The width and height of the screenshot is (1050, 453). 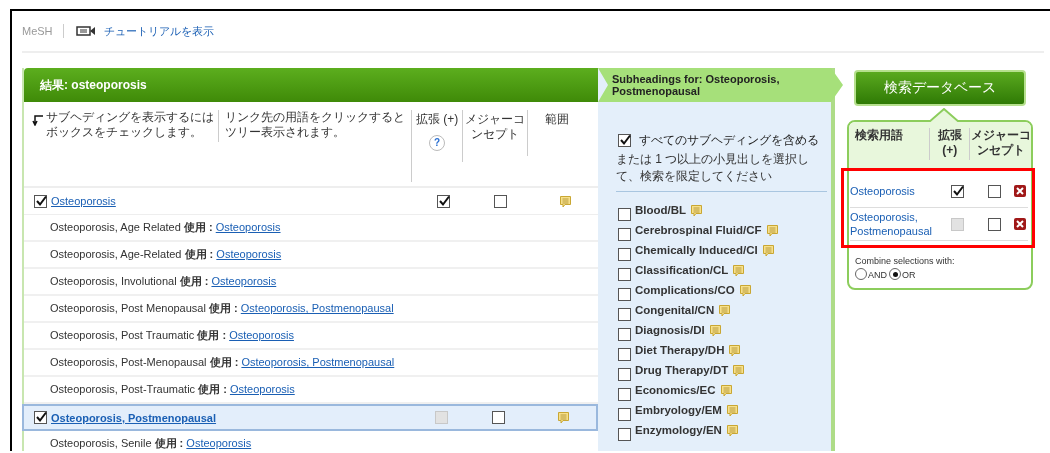 What do you see at coordinates (721, 171) in the screenshot?
I see `instruction-text: または 1 つ以上の小見出しを選択して、検索を限定してください` at bounding box center [721, 171].